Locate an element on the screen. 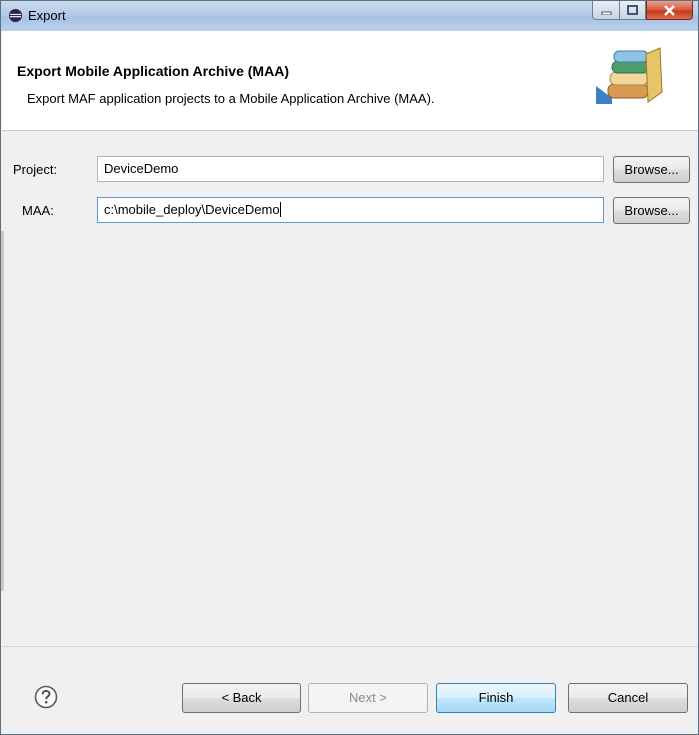 This screenshot has height=735, width=699. minimize-button is located at coordinates (605, 10).